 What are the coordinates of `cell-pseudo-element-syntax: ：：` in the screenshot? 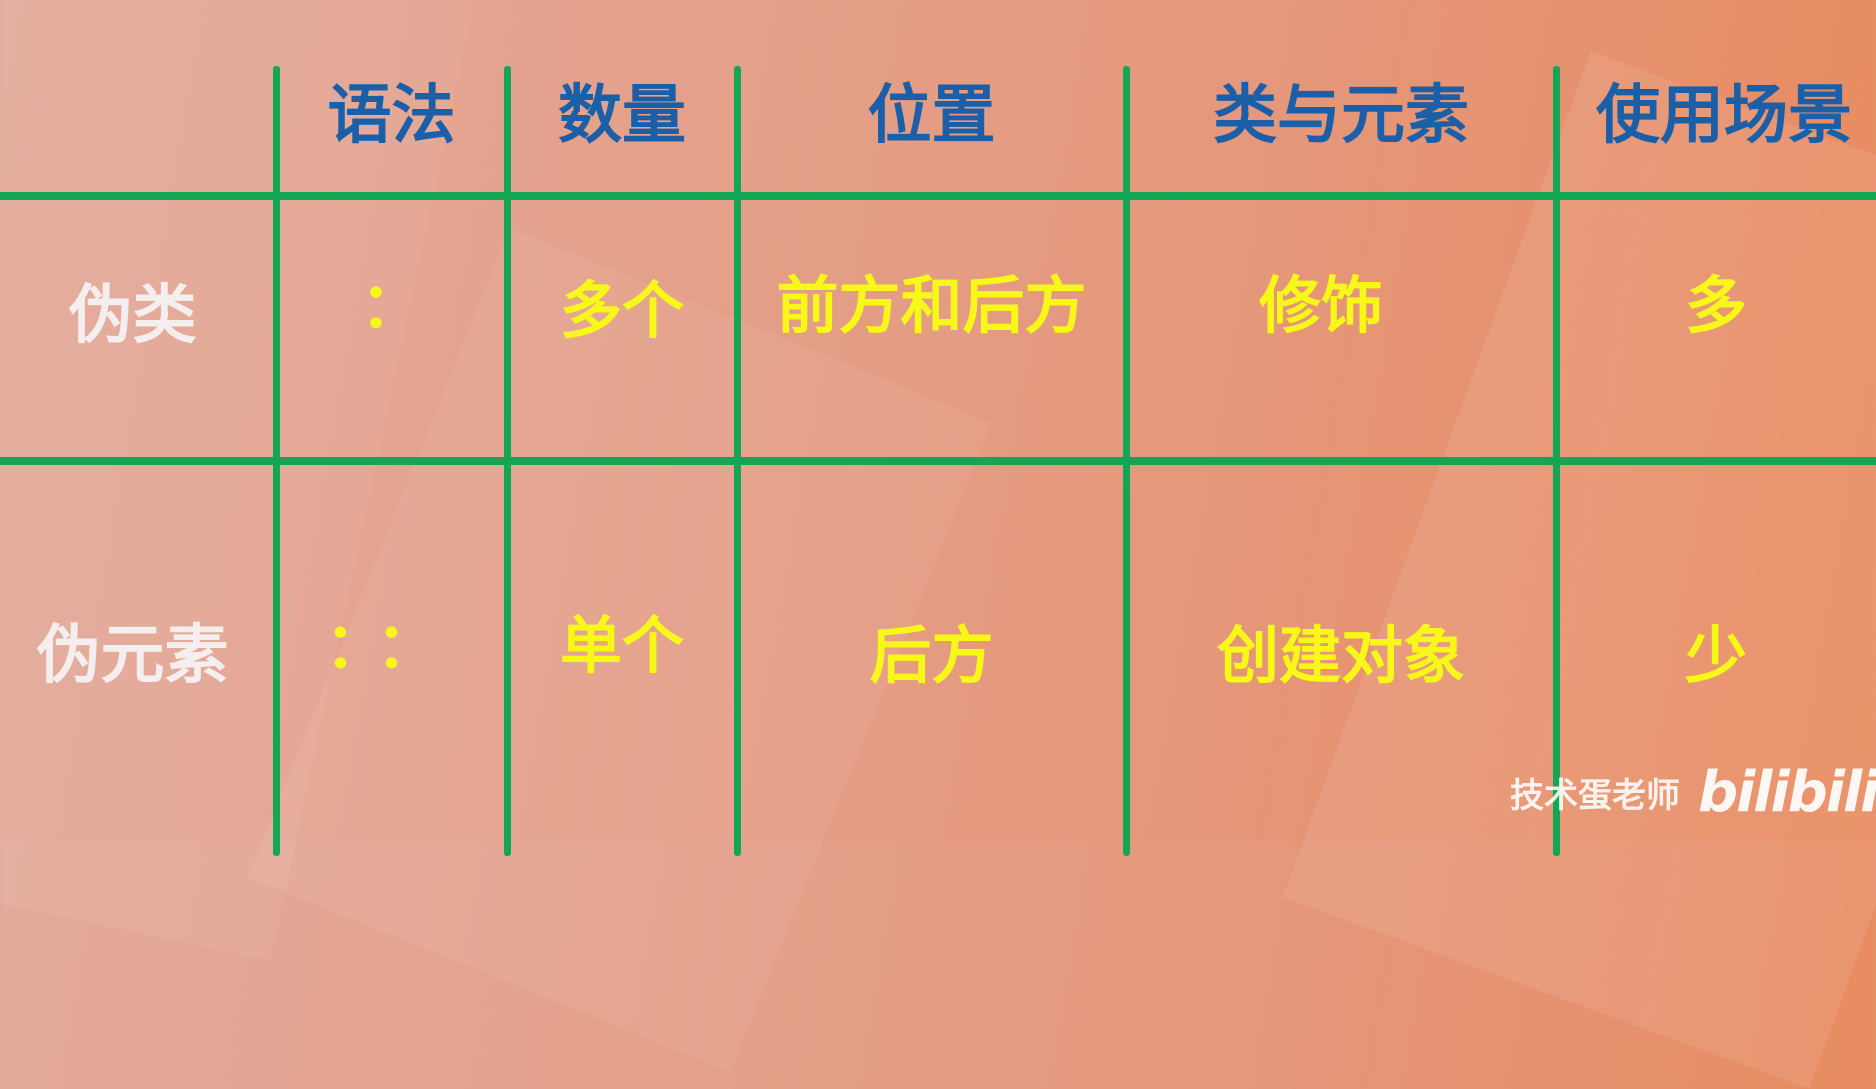 It's located at (391, 645).